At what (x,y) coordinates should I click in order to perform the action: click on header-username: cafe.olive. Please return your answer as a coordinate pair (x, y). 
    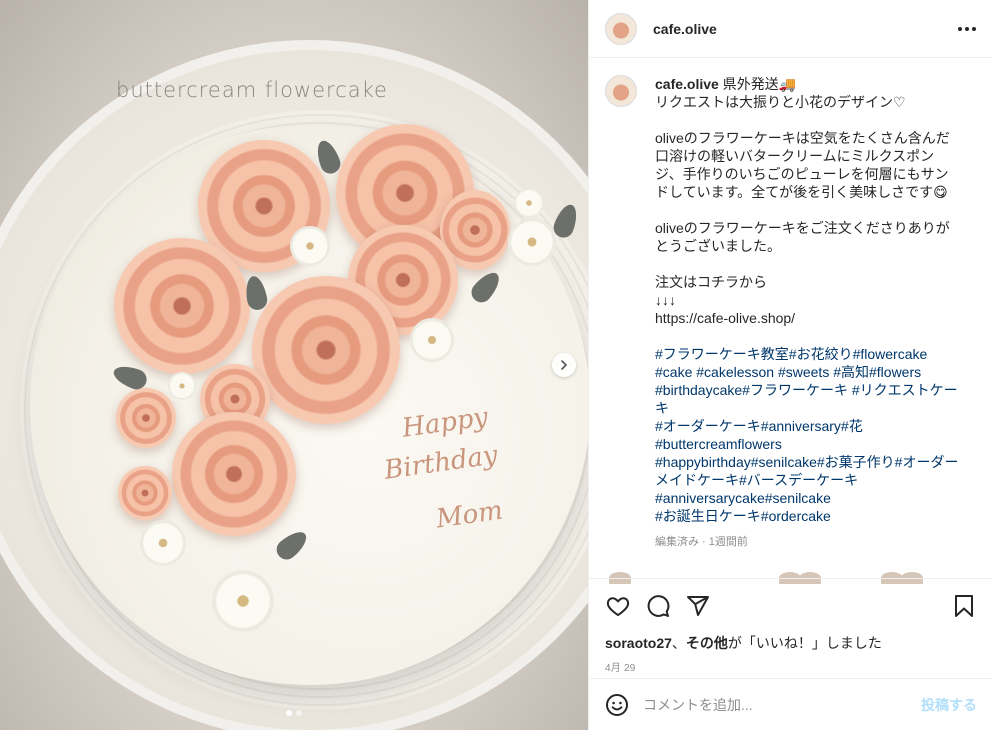
    Looking at the image, I should click on (685, 29).